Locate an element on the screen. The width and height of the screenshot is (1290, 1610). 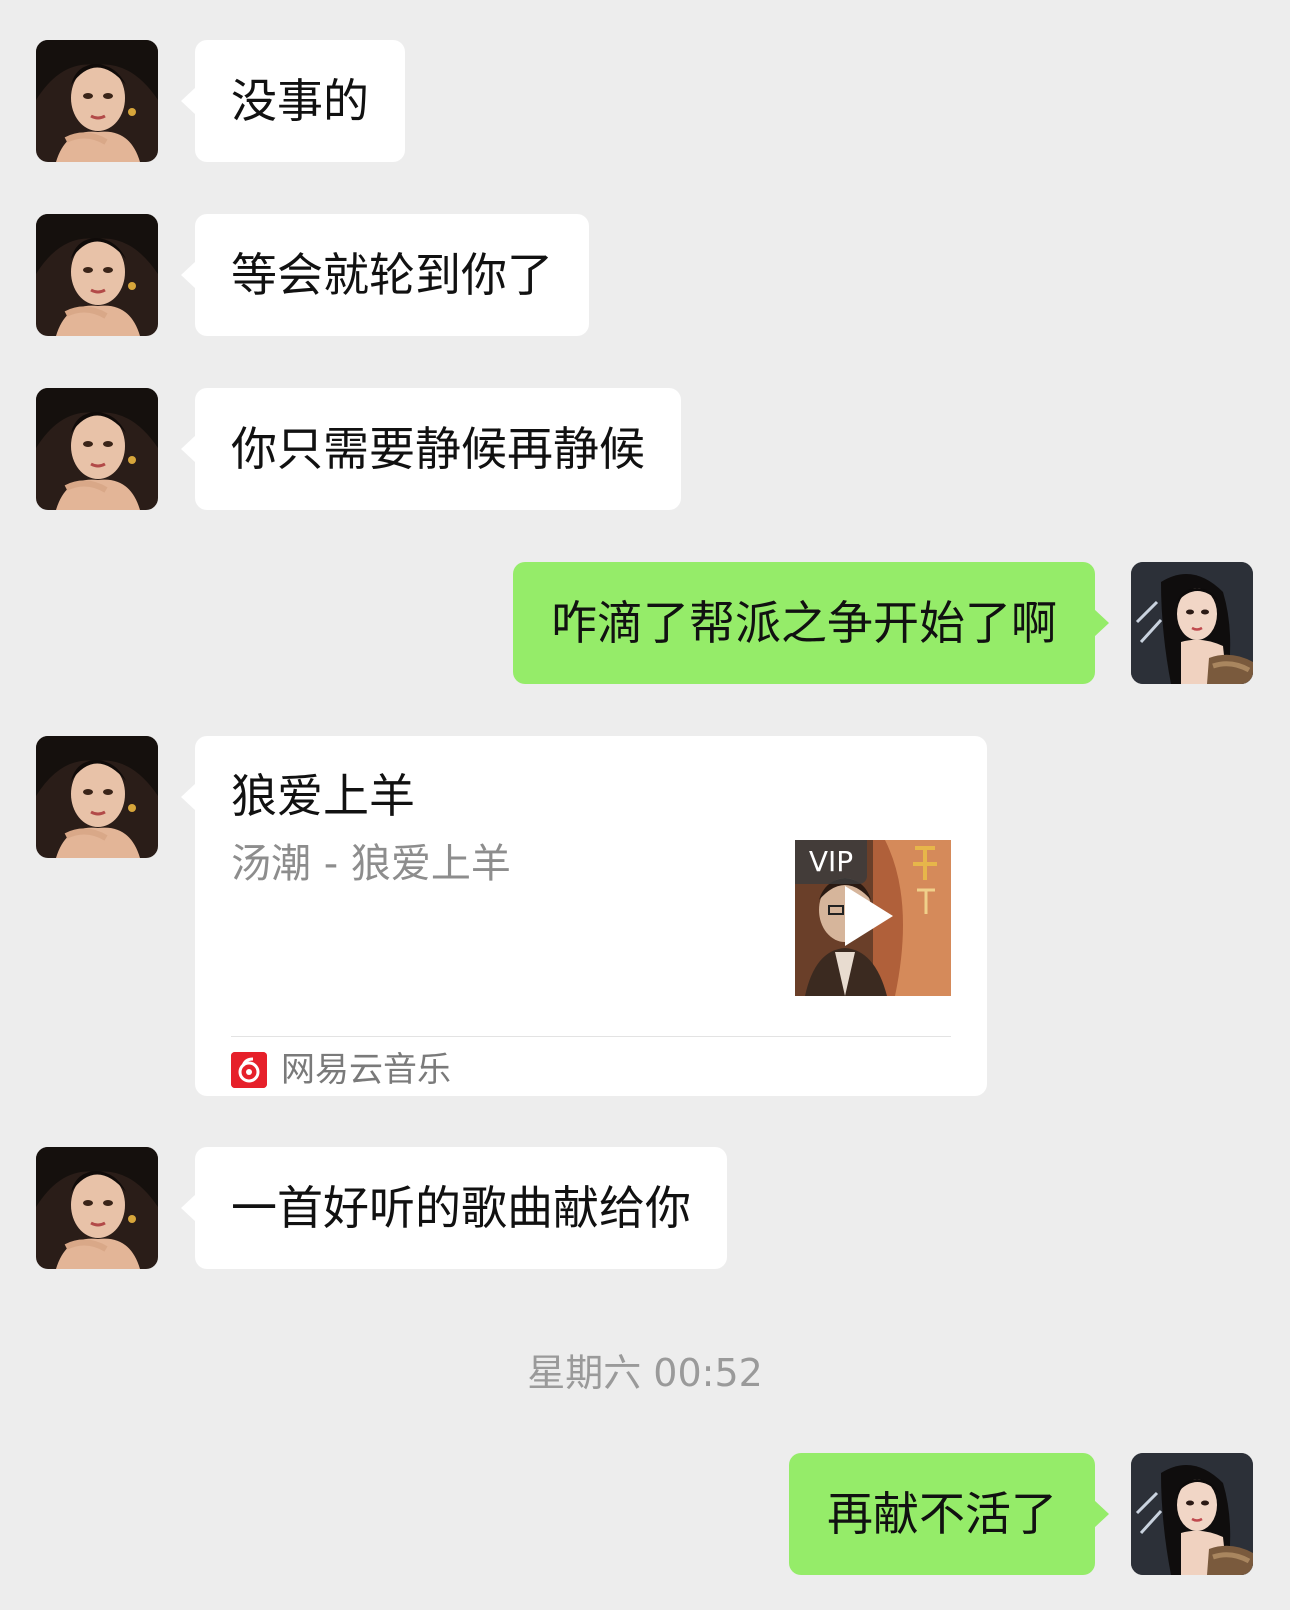
outgoing-message-bubble: 咋滴了帮派之争开始了啊 is located at coordinates (811, 623).